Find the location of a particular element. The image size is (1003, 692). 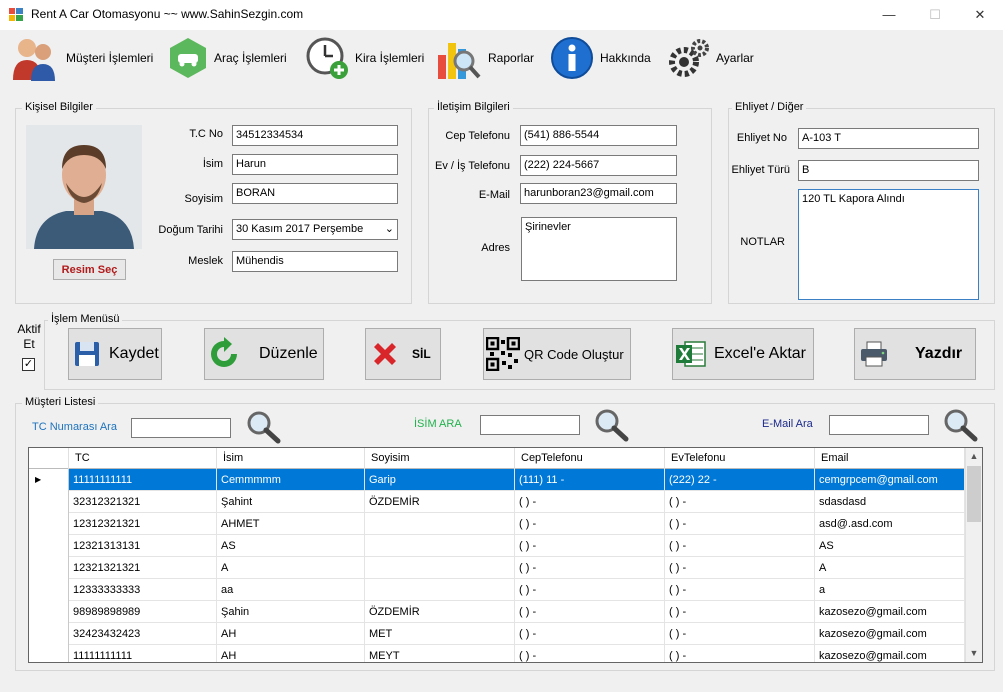

cell-tc: 12333333333 is located at coordinates (143, 590).